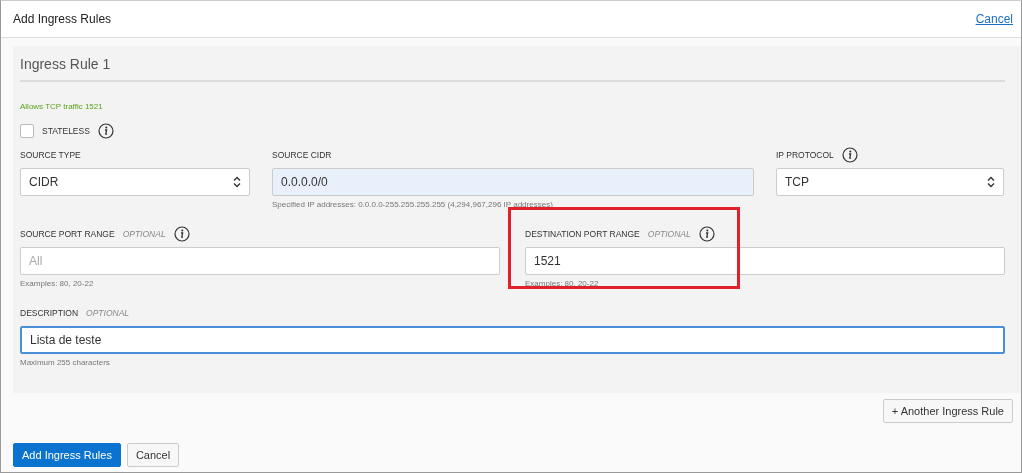 This screenshot has height=473, width=1022. Describe the element at coordinates (805, 155) in the screenshot. I see `field-label: IP PROTOCOL` at that location.